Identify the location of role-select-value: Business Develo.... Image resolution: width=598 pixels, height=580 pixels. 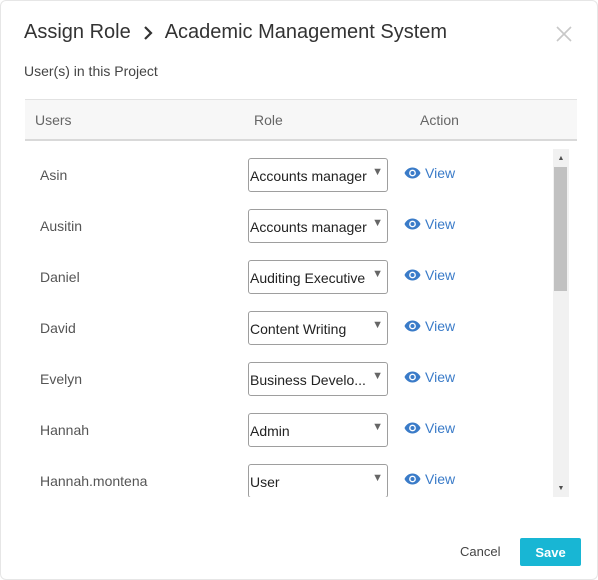
(308, 380).